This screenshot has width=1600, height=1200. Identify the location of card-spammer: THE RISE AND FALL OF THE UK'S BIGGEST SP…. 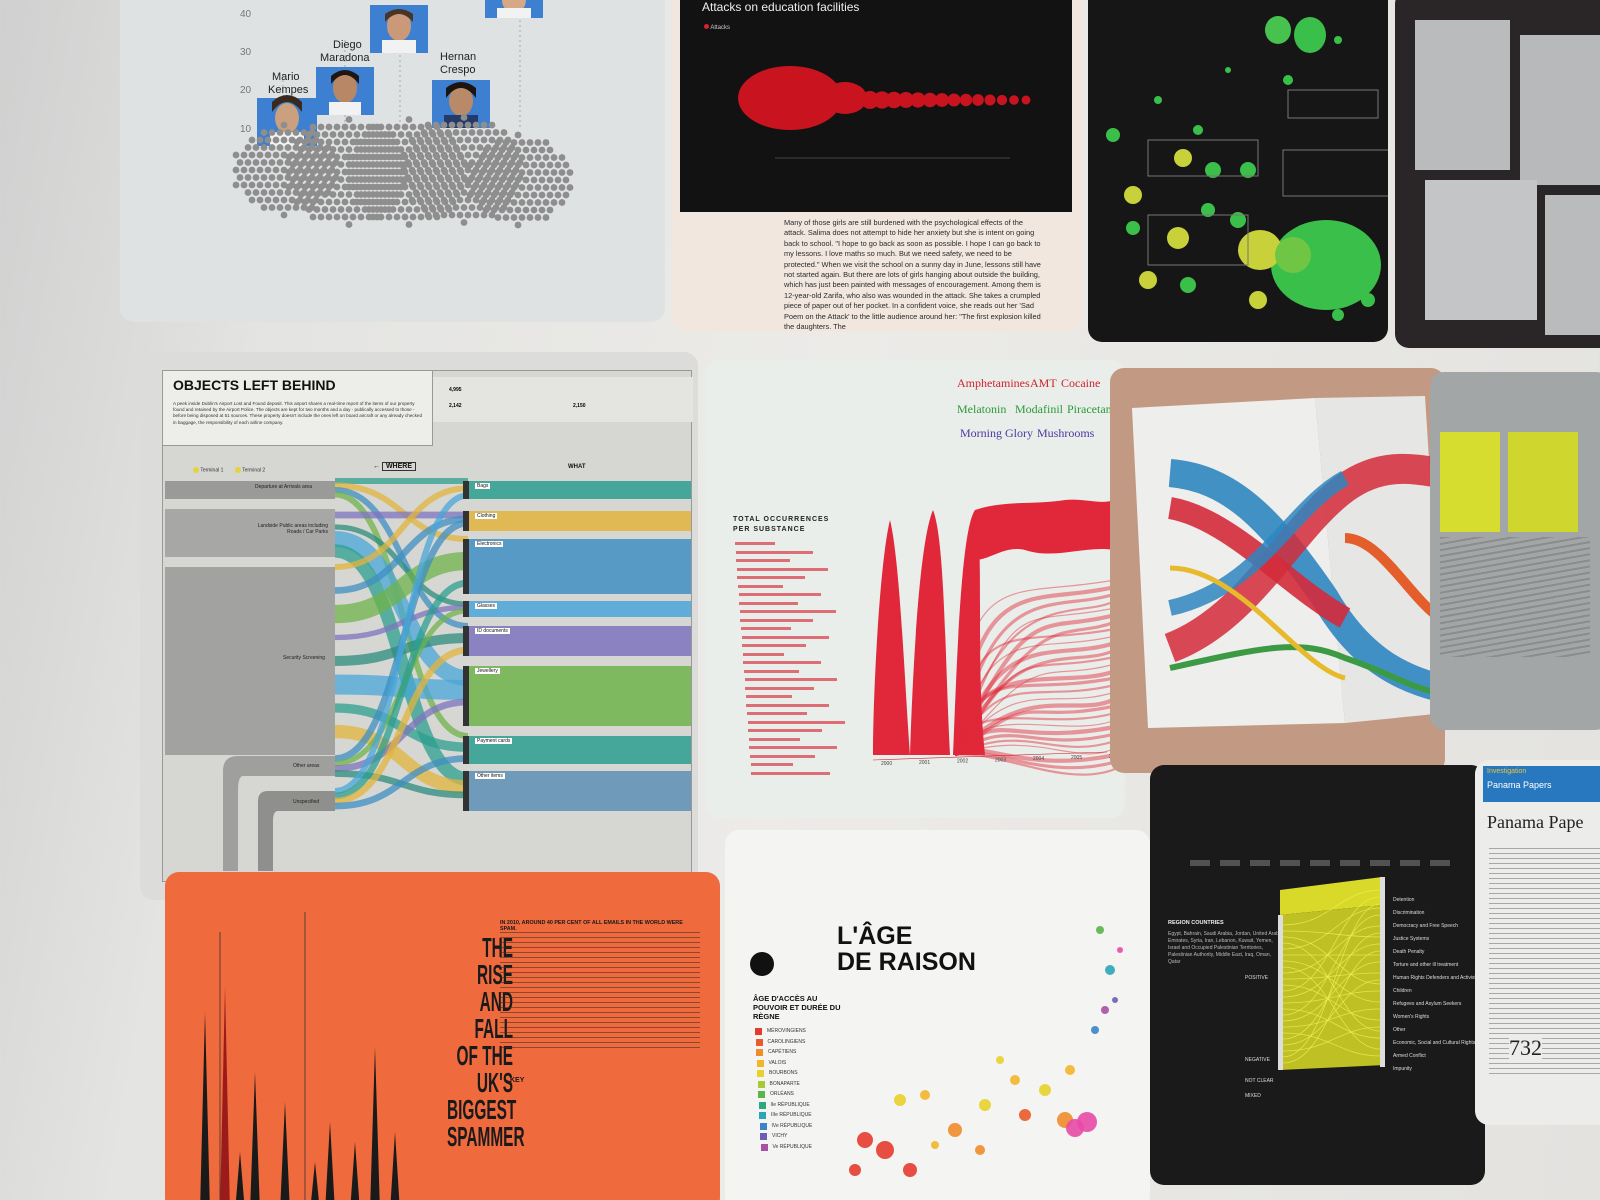
(442, 1036).